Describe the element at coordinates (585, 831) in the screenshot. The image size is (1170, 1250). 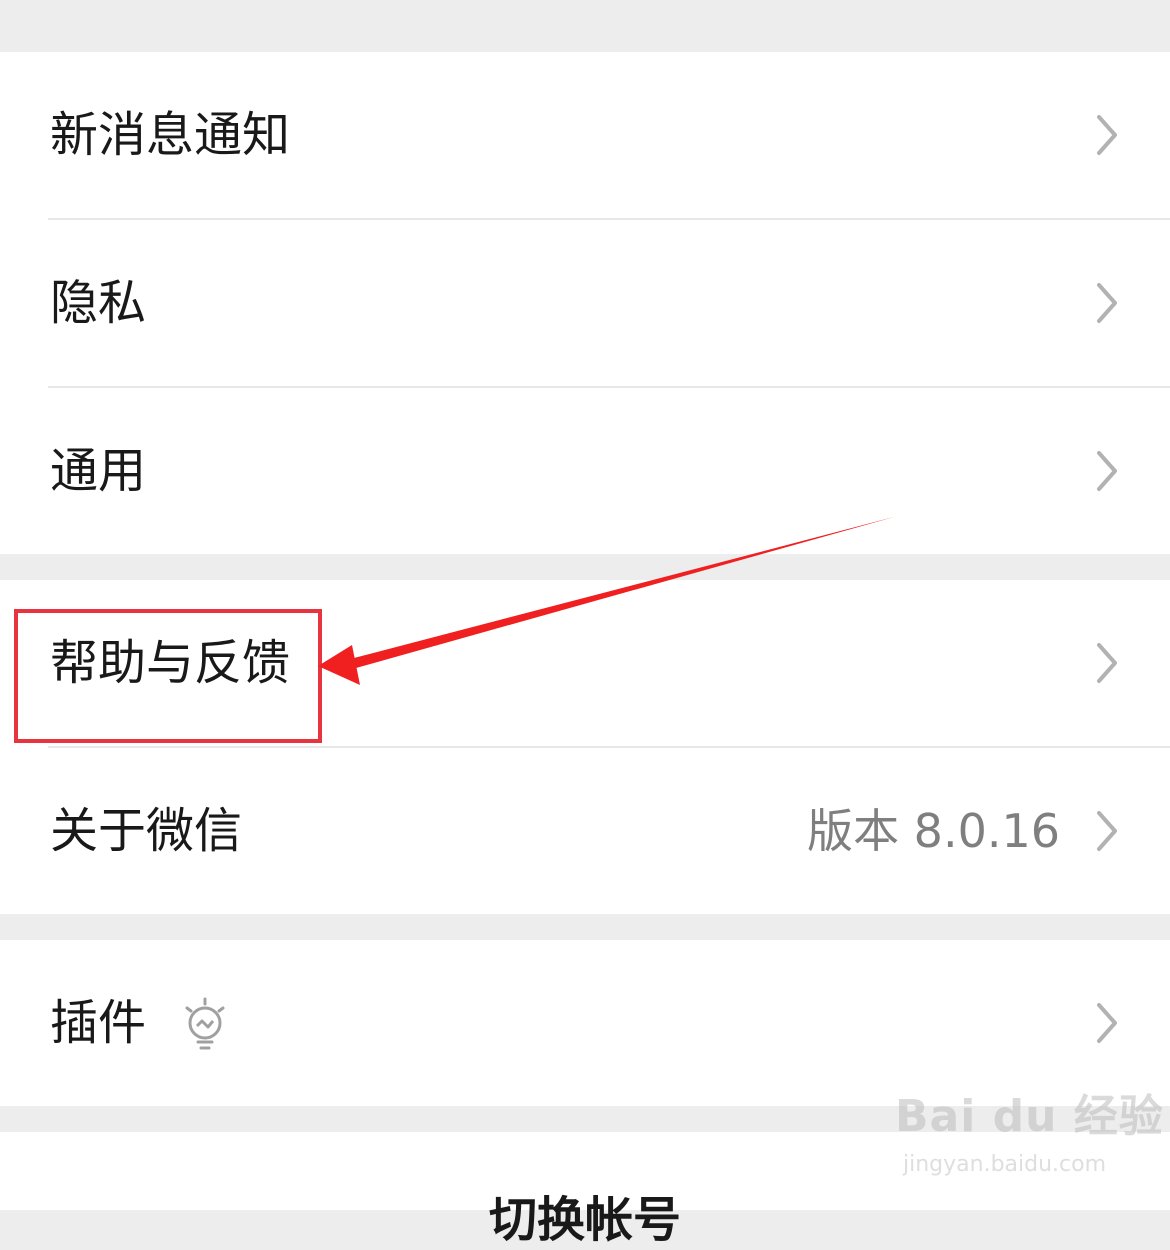
I see `settings-row-about-wechat: 关于微信 版本 8.0.16` at that location.